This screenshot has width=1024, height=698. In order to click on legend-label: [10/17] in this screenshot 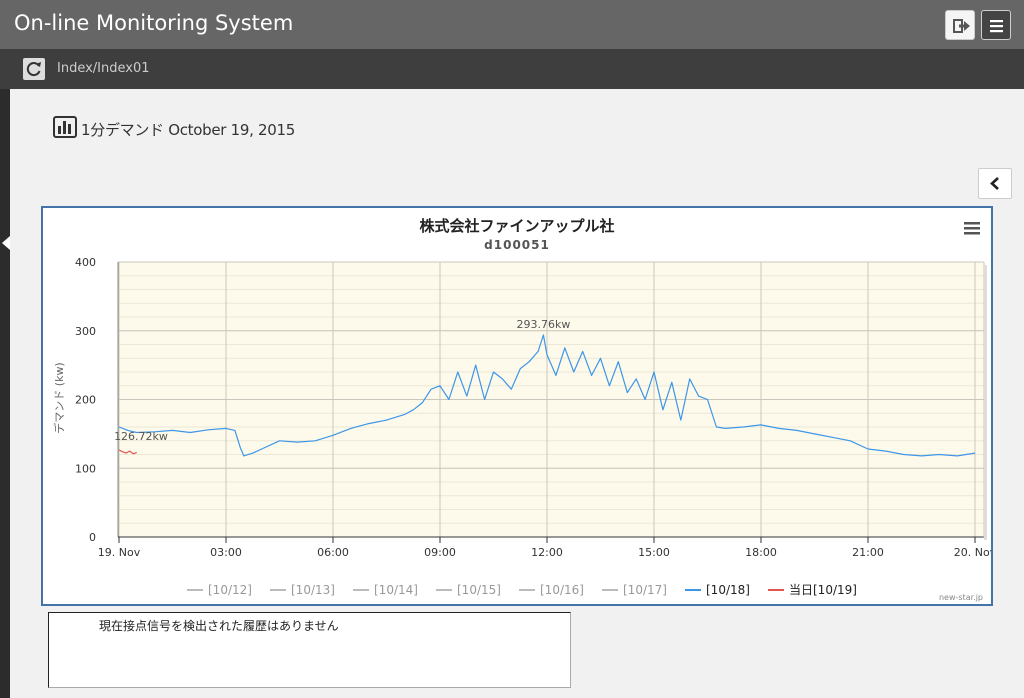, I will do `click(645, 590)`.